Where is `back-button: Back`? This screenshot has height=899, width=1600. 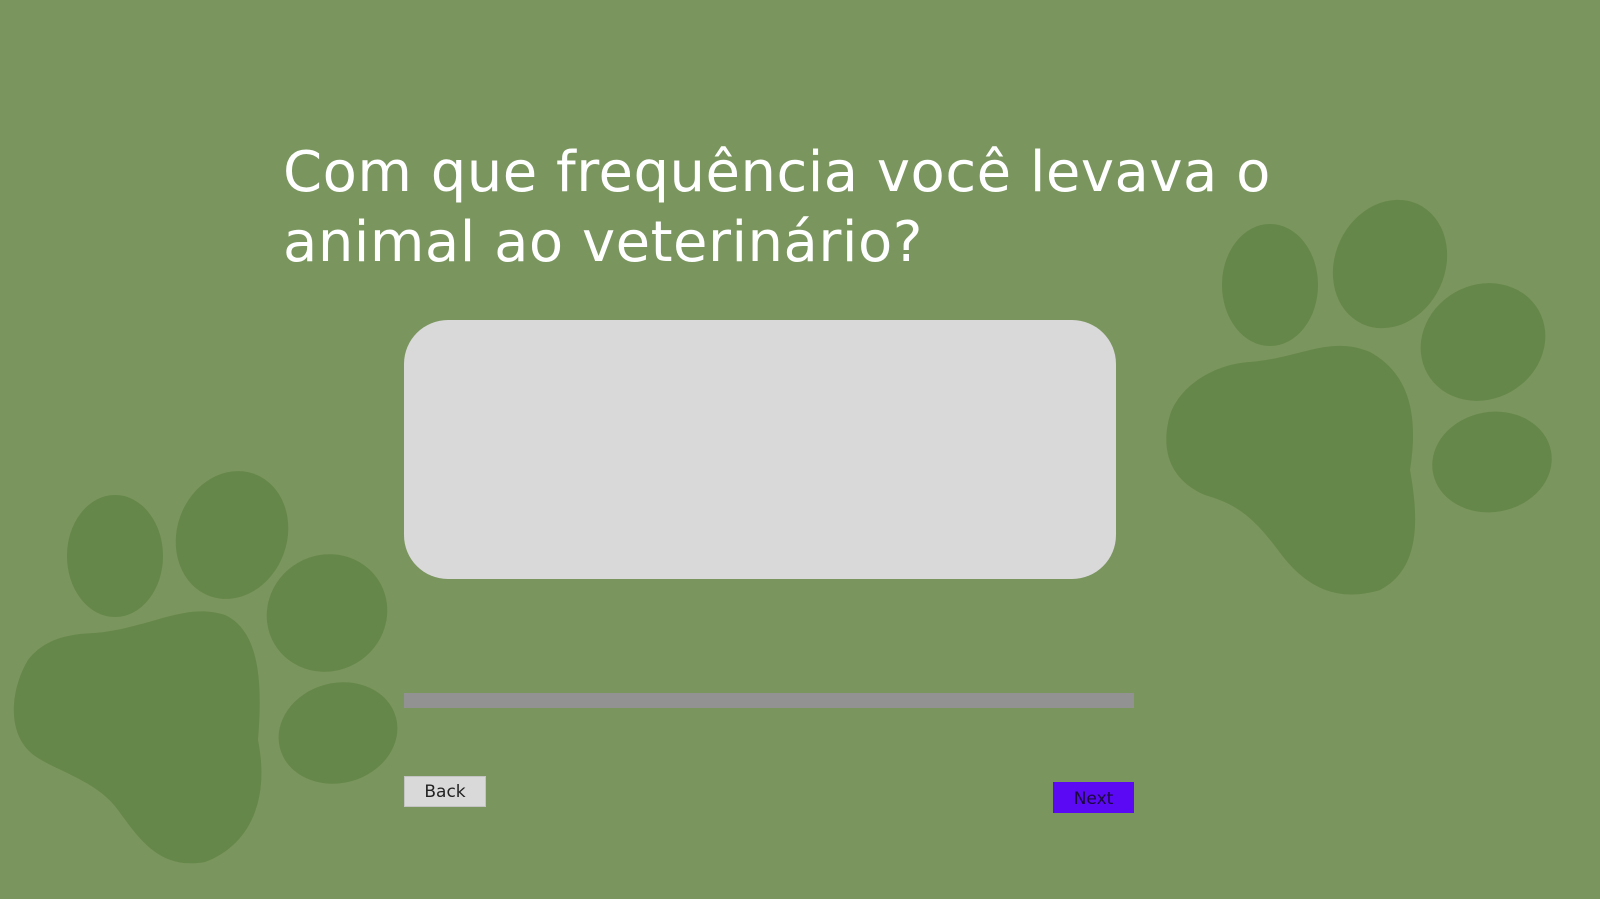
back-button: Back is located at coordinates (445, 791).